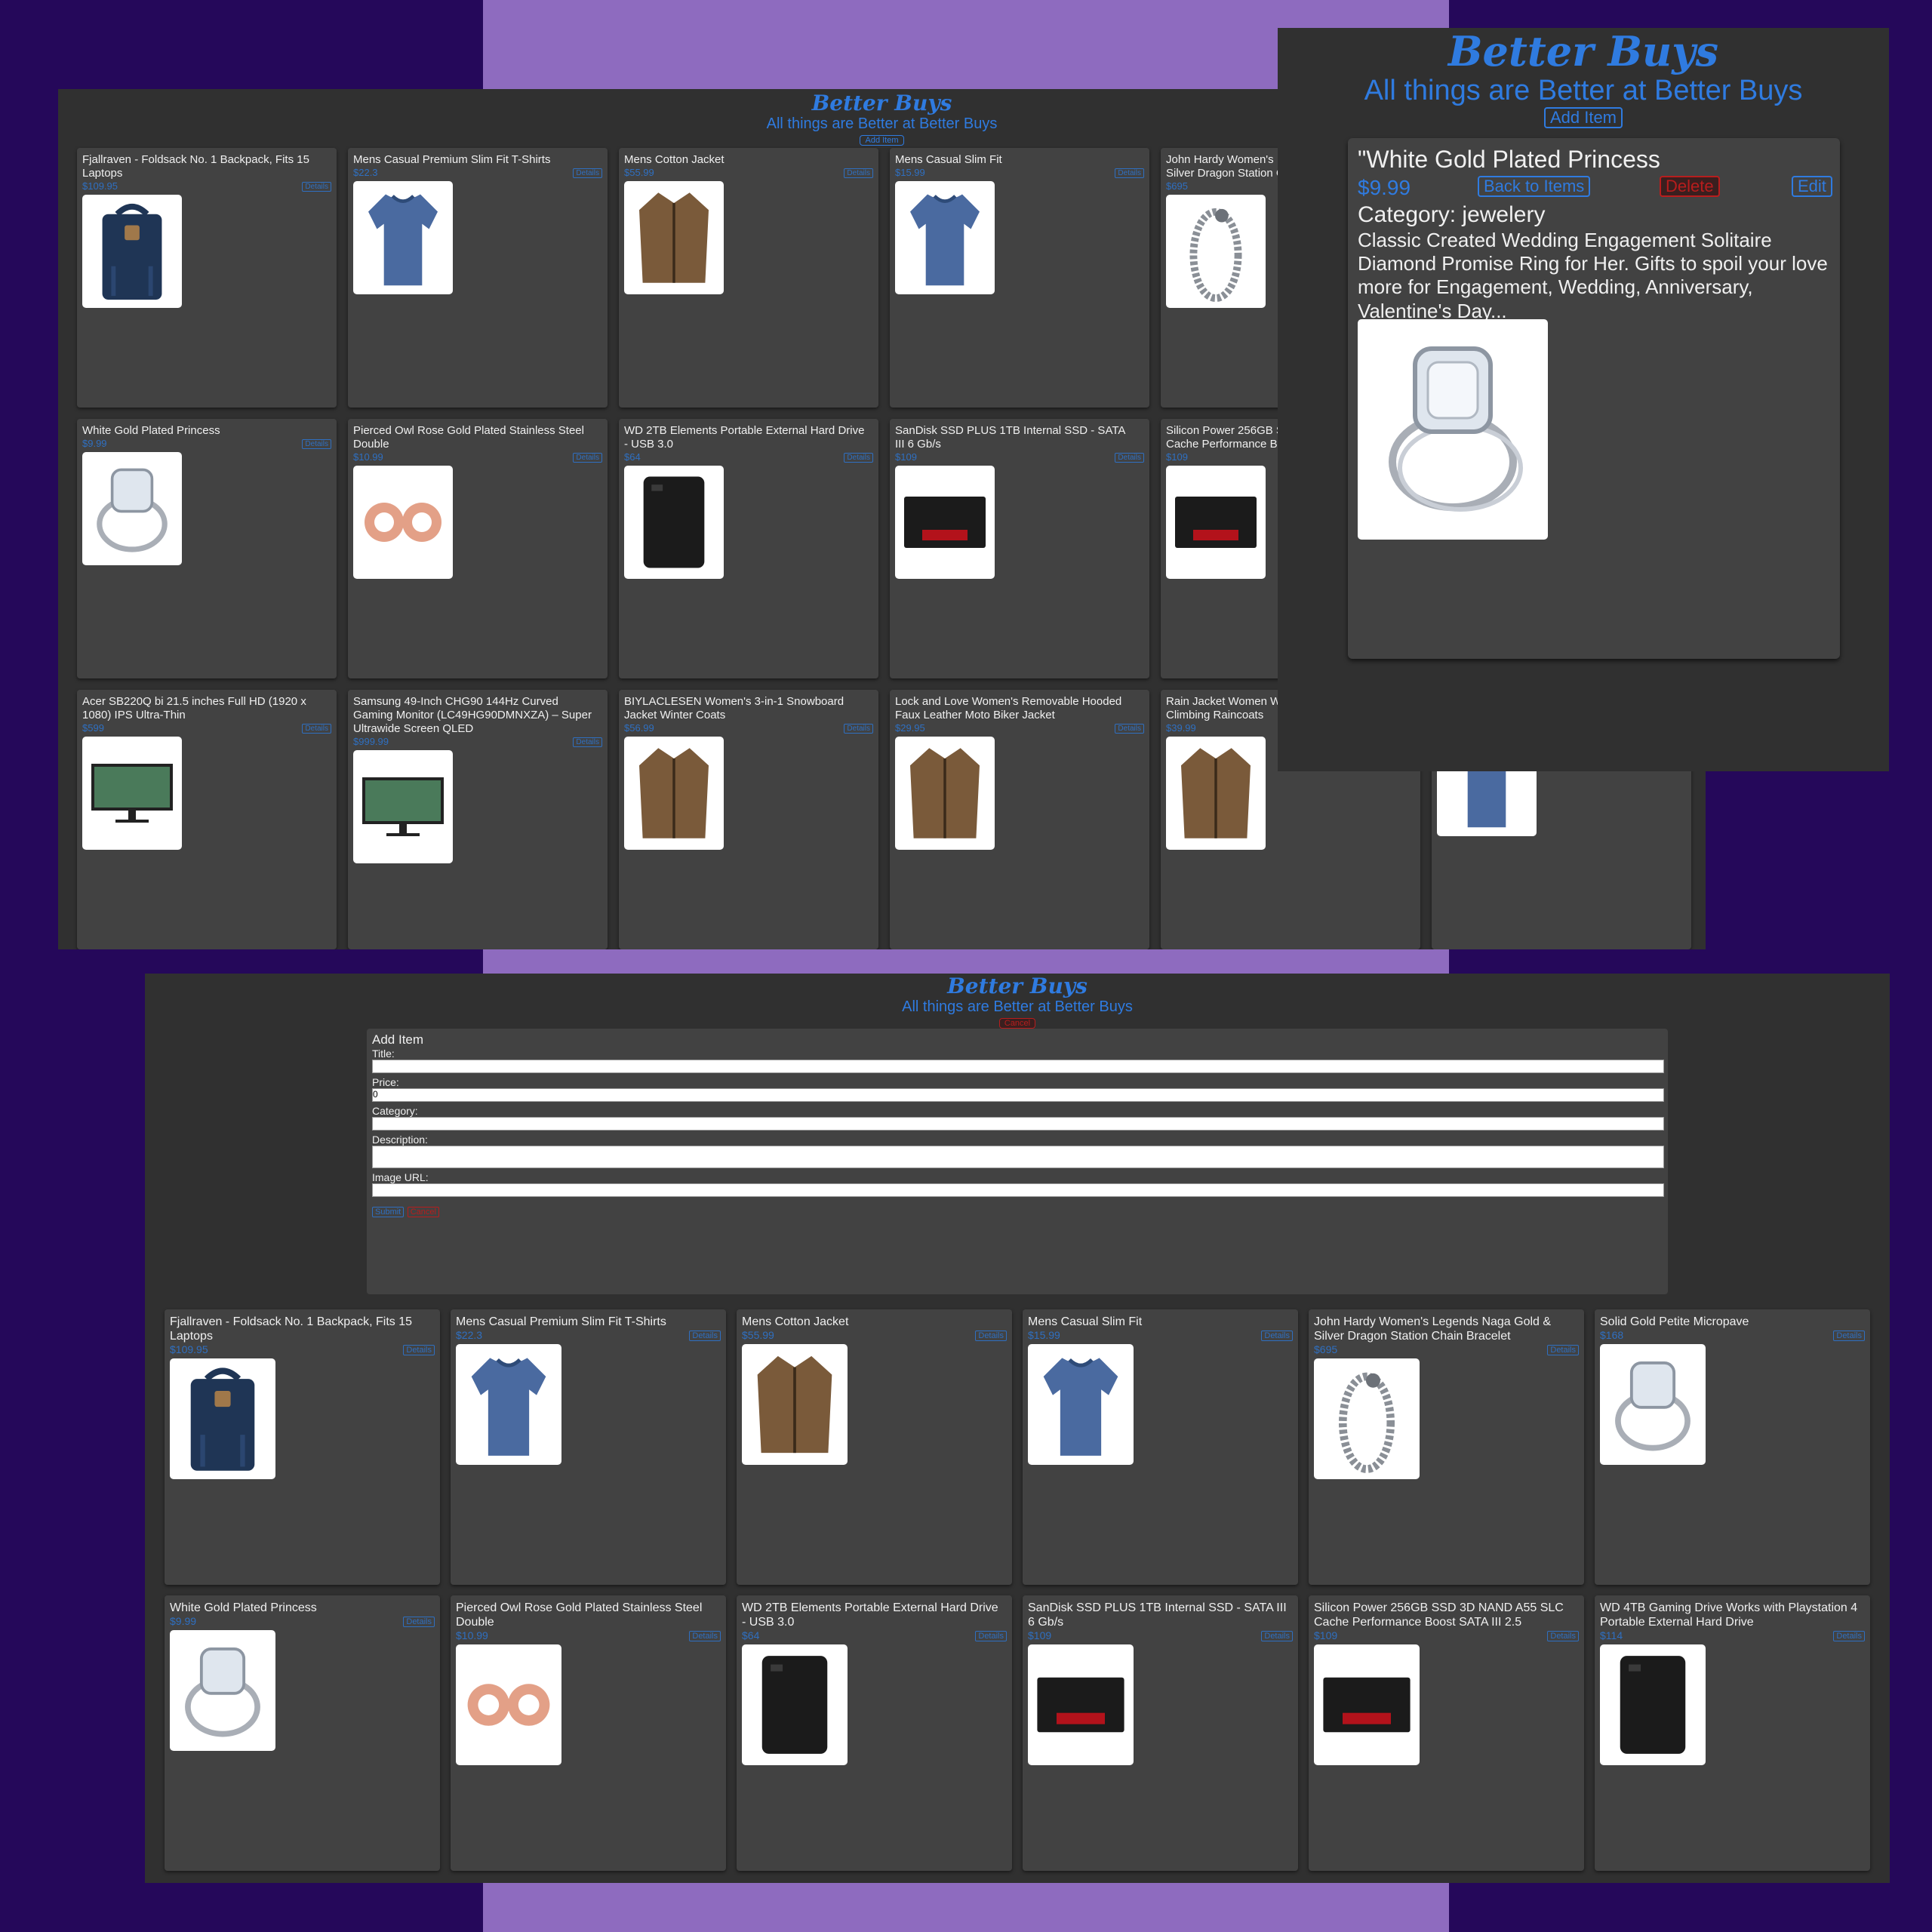 This screenshot has height=1932, width=1932. Describe the element at coordinates (1017, 1006) in the screenshot. I see `tagline: All things are Better at Better Buys` at that location.